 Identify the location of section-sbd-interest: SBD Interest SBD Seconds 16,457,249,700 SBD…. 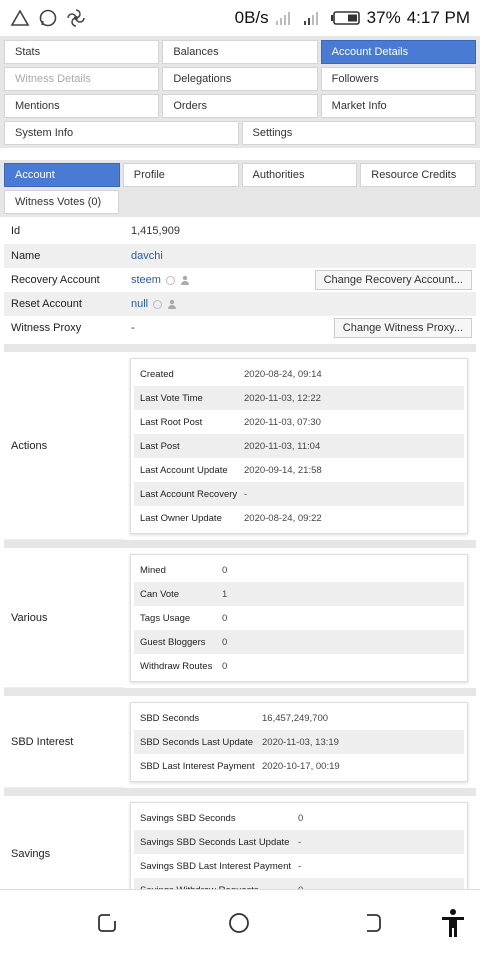
(240, 742).